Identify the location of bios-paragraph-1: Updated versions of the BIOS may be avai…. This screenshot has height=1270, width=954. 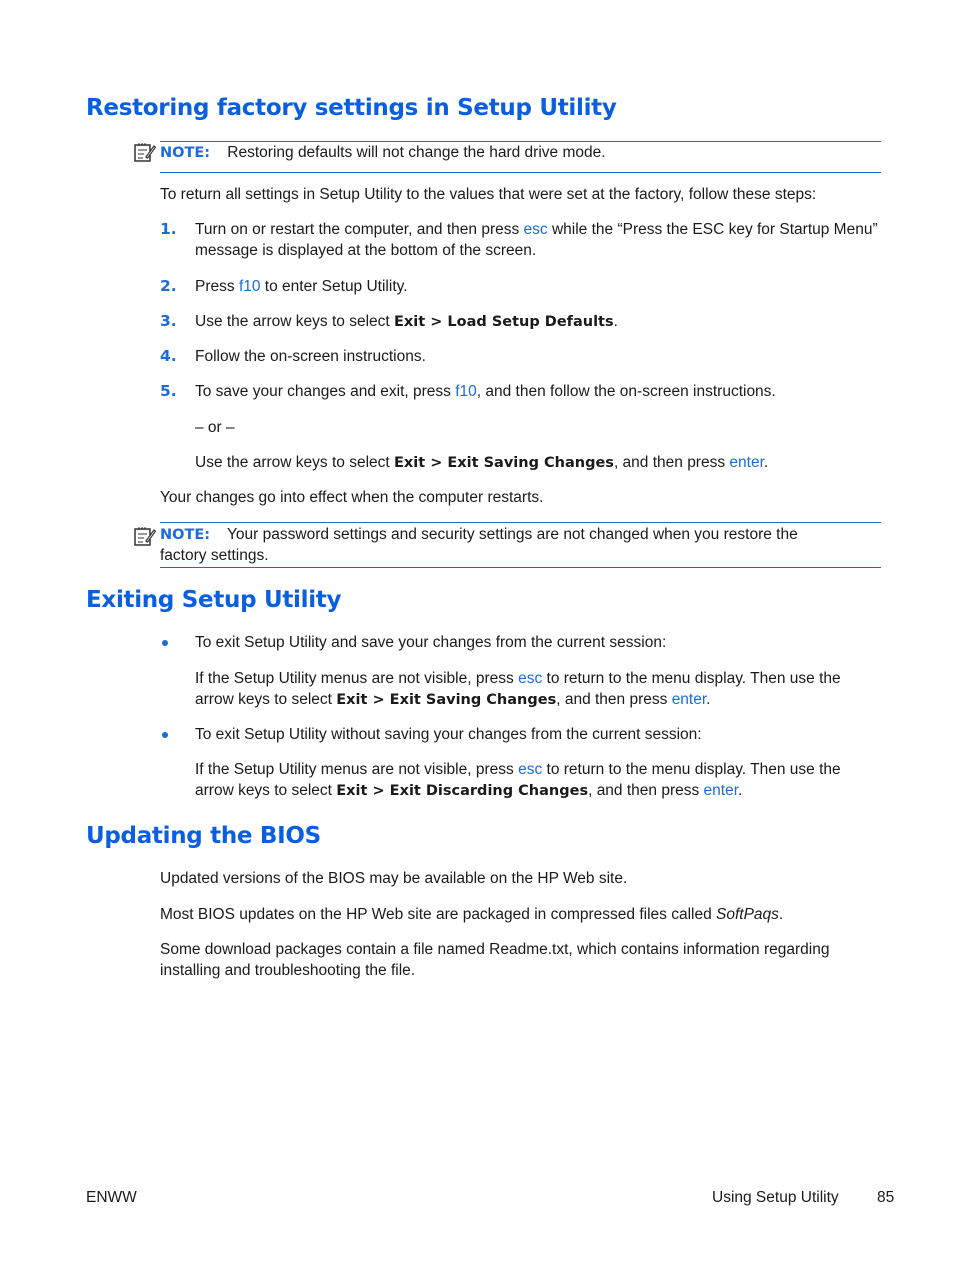
(394, 878).